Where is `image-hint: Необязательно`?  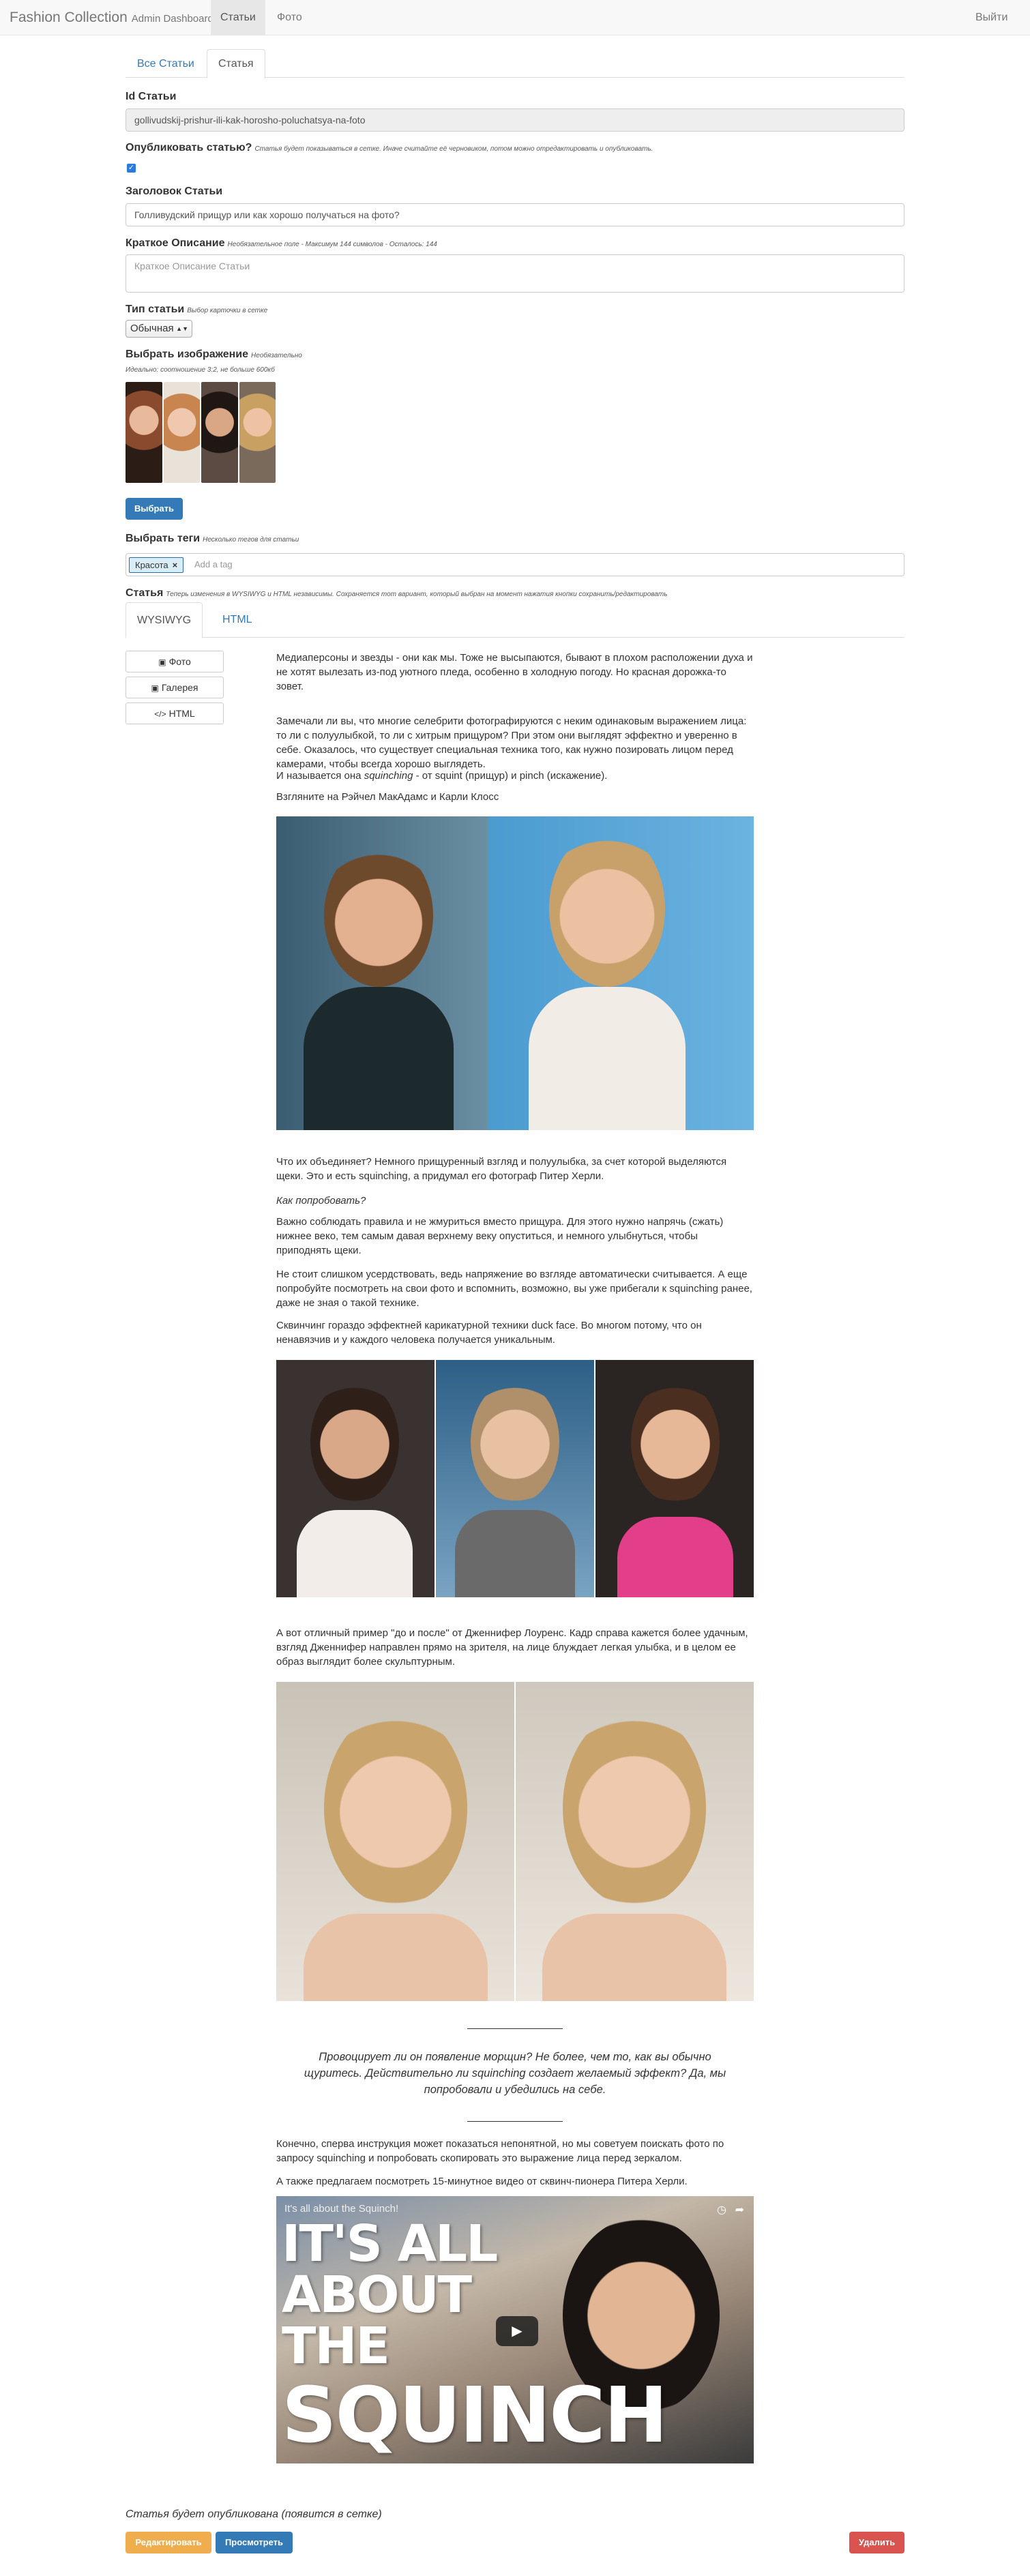
image-hint: Необязательно is located at coordinates (276, 355).